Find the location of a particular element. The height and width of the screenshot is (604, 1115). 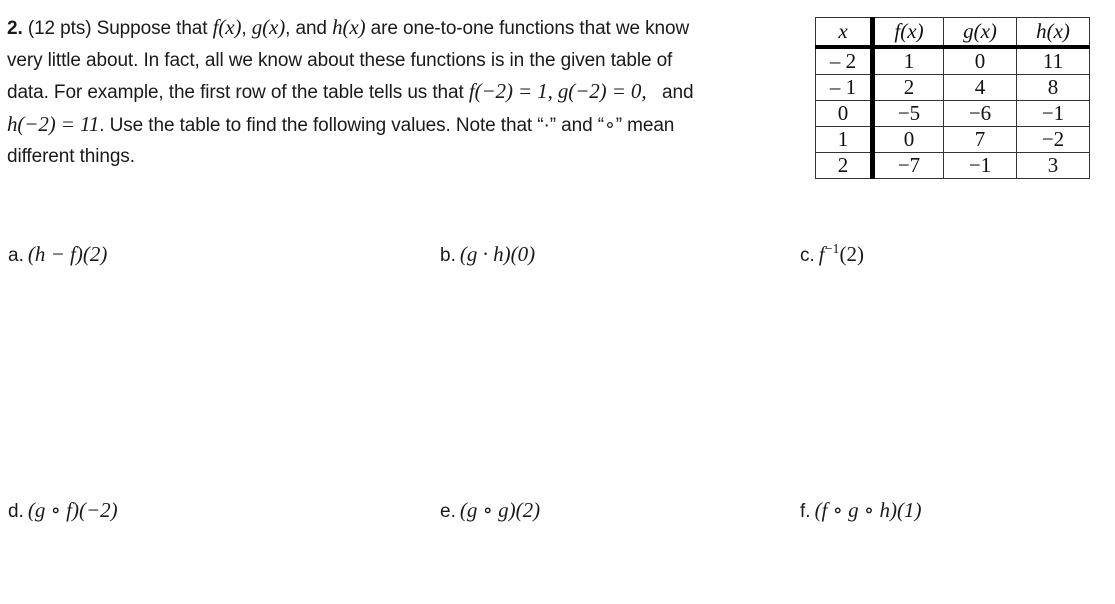

cell-fx: 0 is located at coordinates (908, 139).